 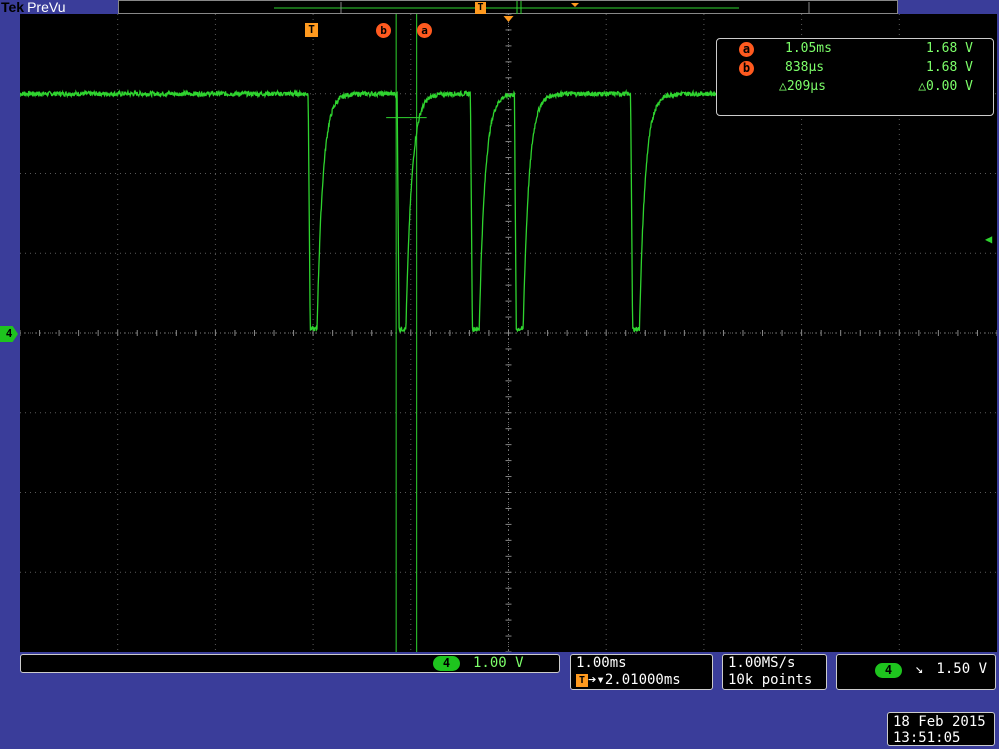 What do you see at coordinates (927, 738) in the screenshot?
I see `time: 13:51:05` at bounding box center [927, 738].